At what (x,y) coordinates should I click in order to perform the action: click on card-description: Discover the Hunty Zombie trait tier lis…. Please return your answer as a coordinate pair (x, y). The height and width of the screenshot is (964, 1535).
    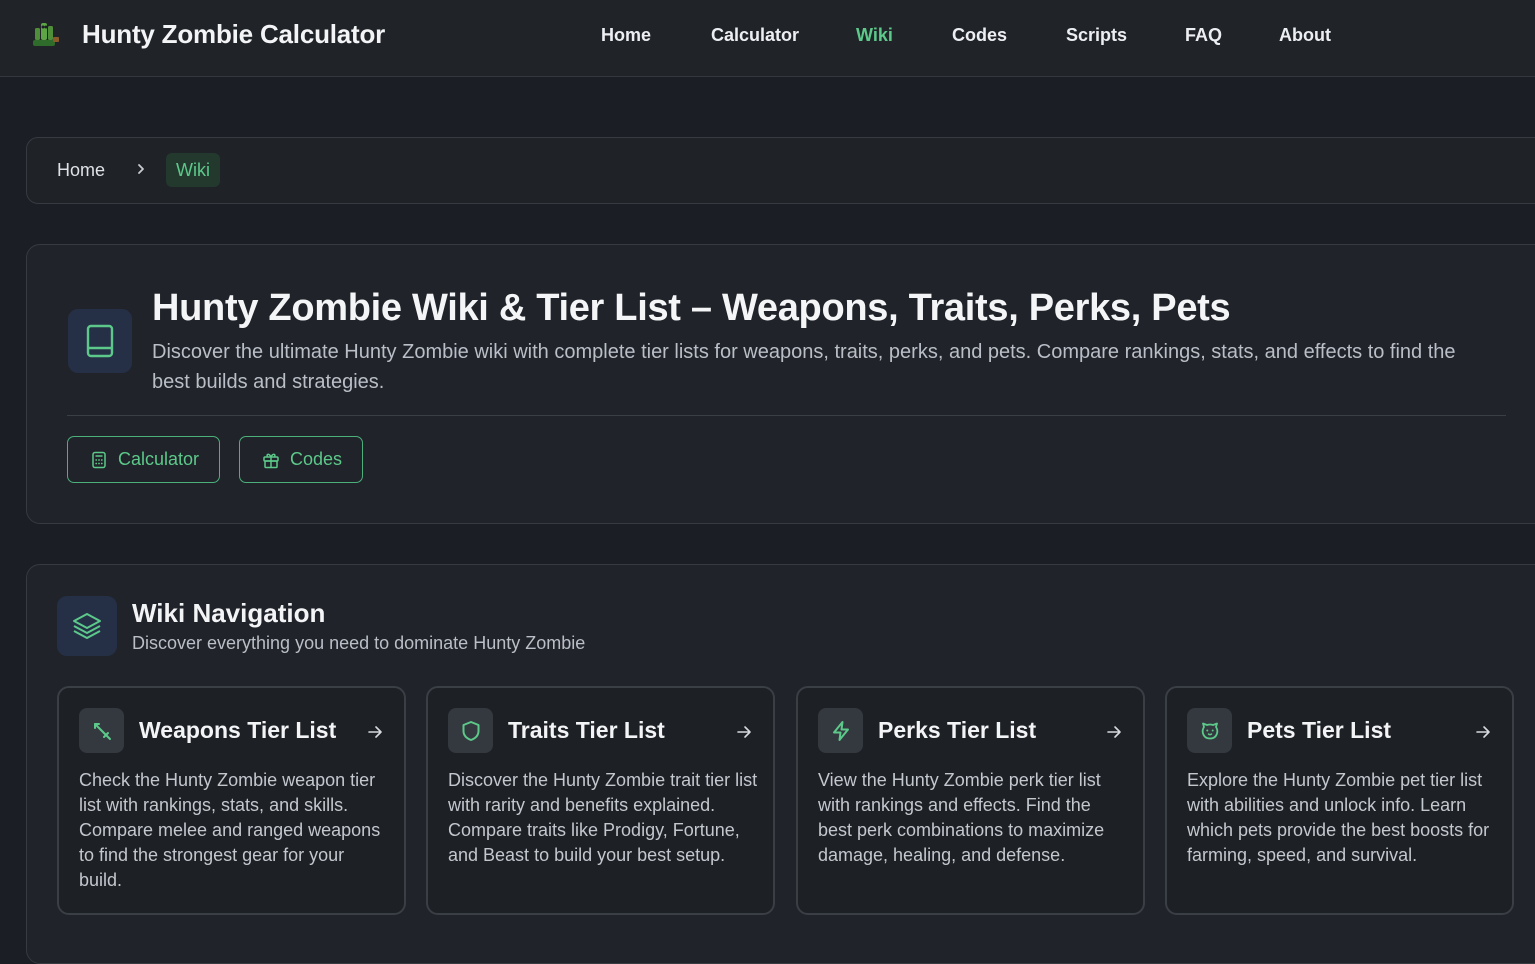
    Looking at the image, I should click on (603, 817).